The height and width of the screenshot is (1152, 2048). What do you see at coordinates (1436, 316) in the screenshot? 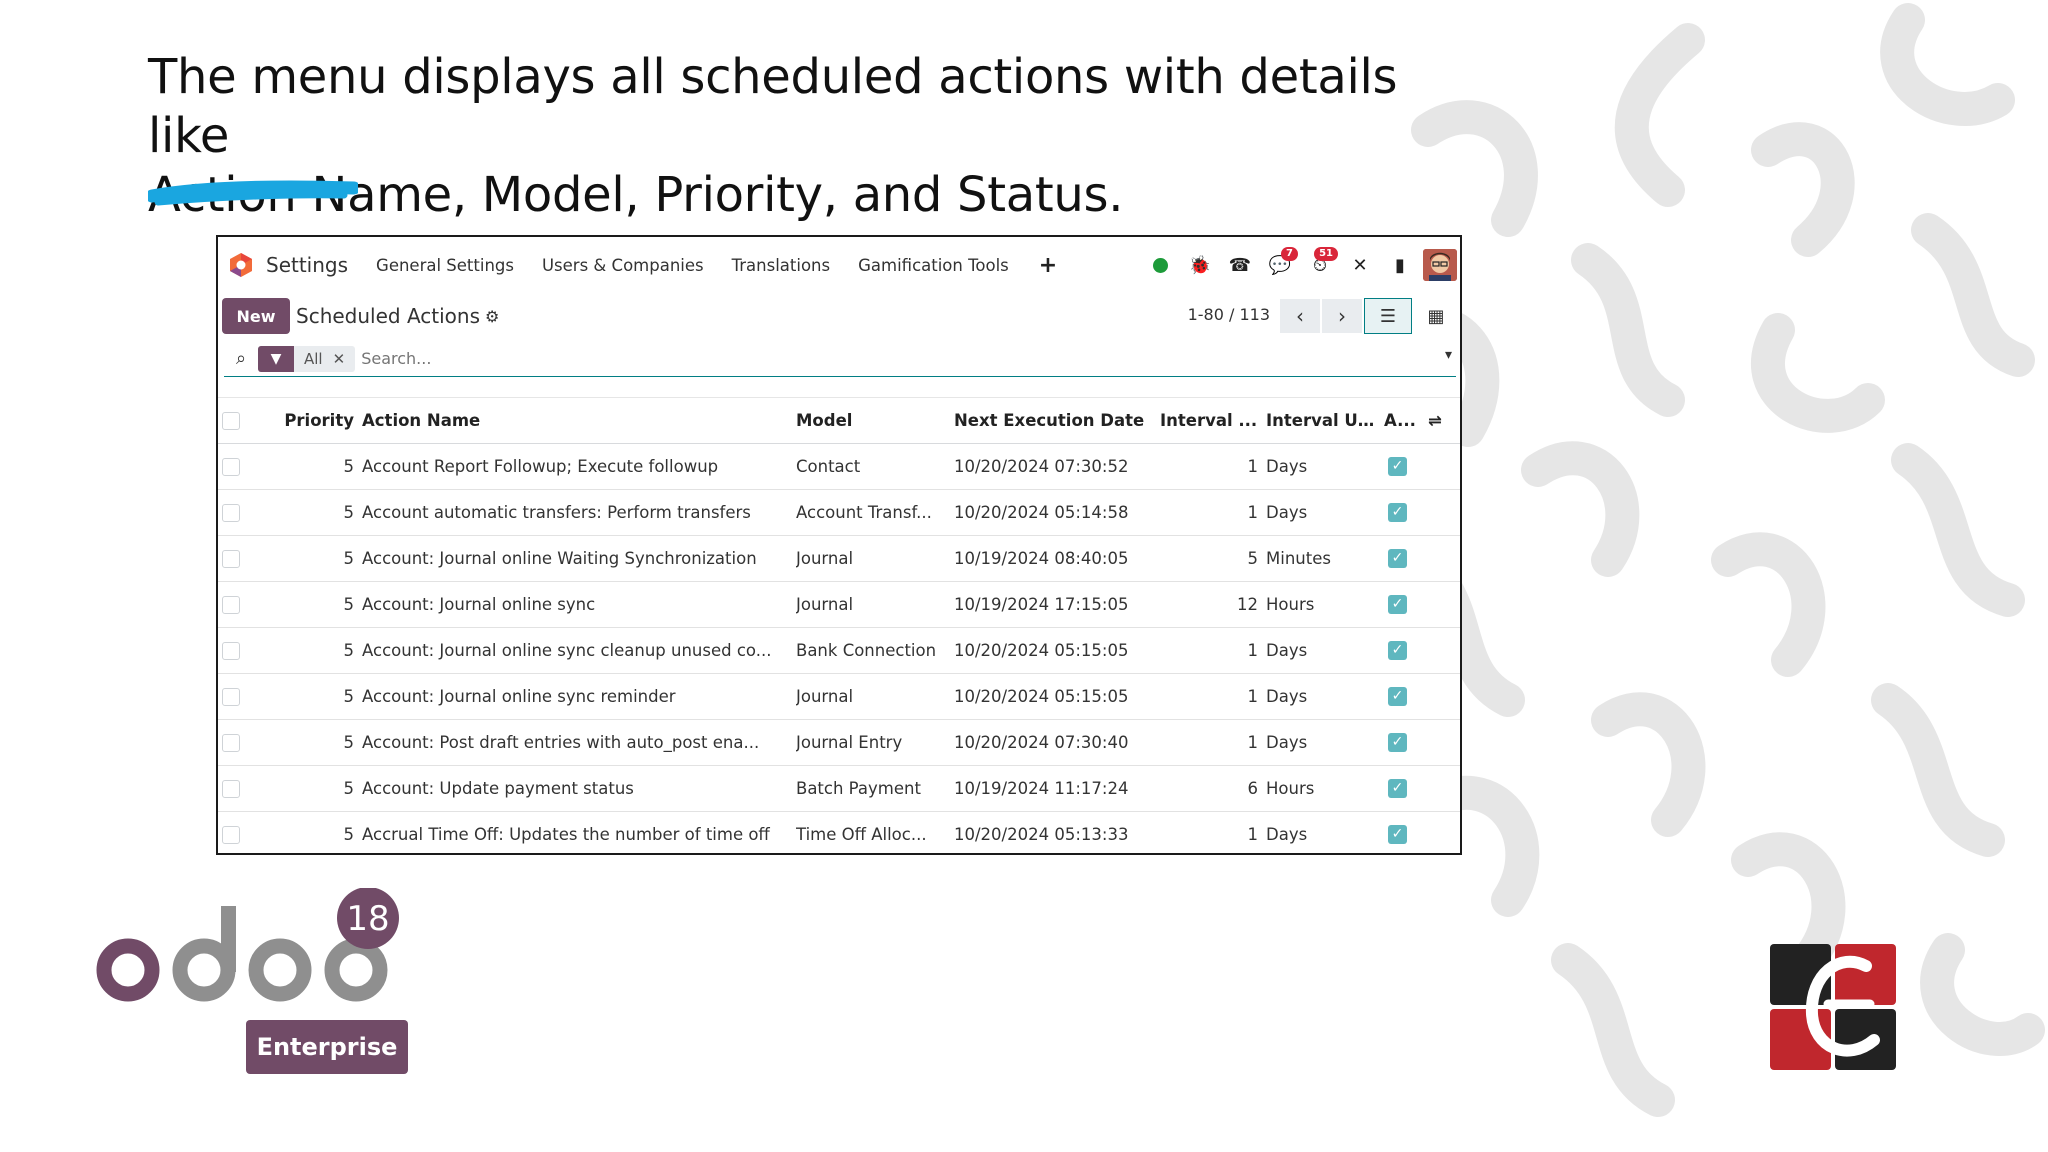
I see `calendar-view-icon: ▦` at bounding box center [1436, 316].